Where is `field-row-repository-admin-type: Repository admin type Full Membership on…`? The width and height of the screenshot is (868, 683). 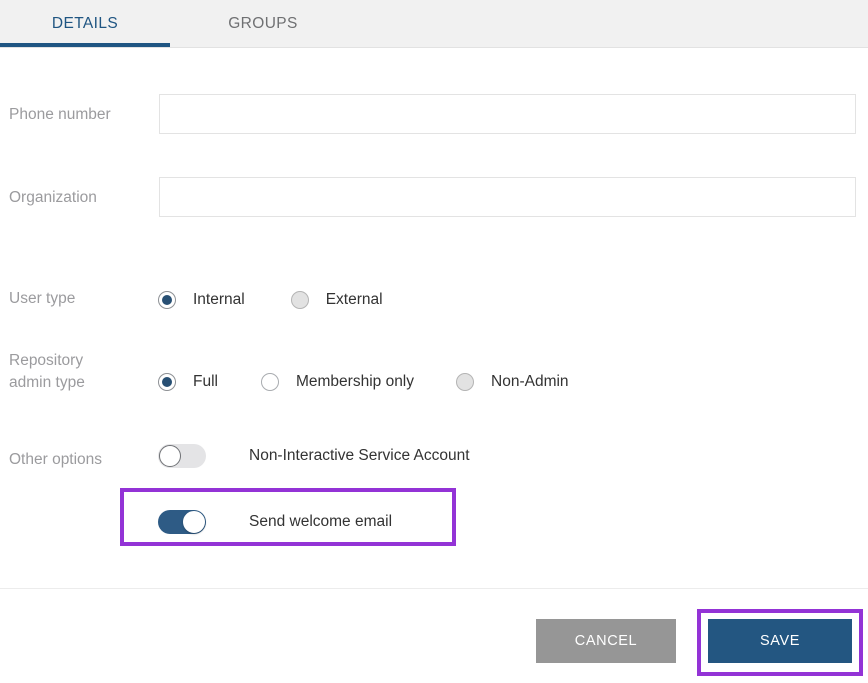 field-row-repository-admin-type: Repository admin type Full Membership on… is located at coordinates (434, 376).